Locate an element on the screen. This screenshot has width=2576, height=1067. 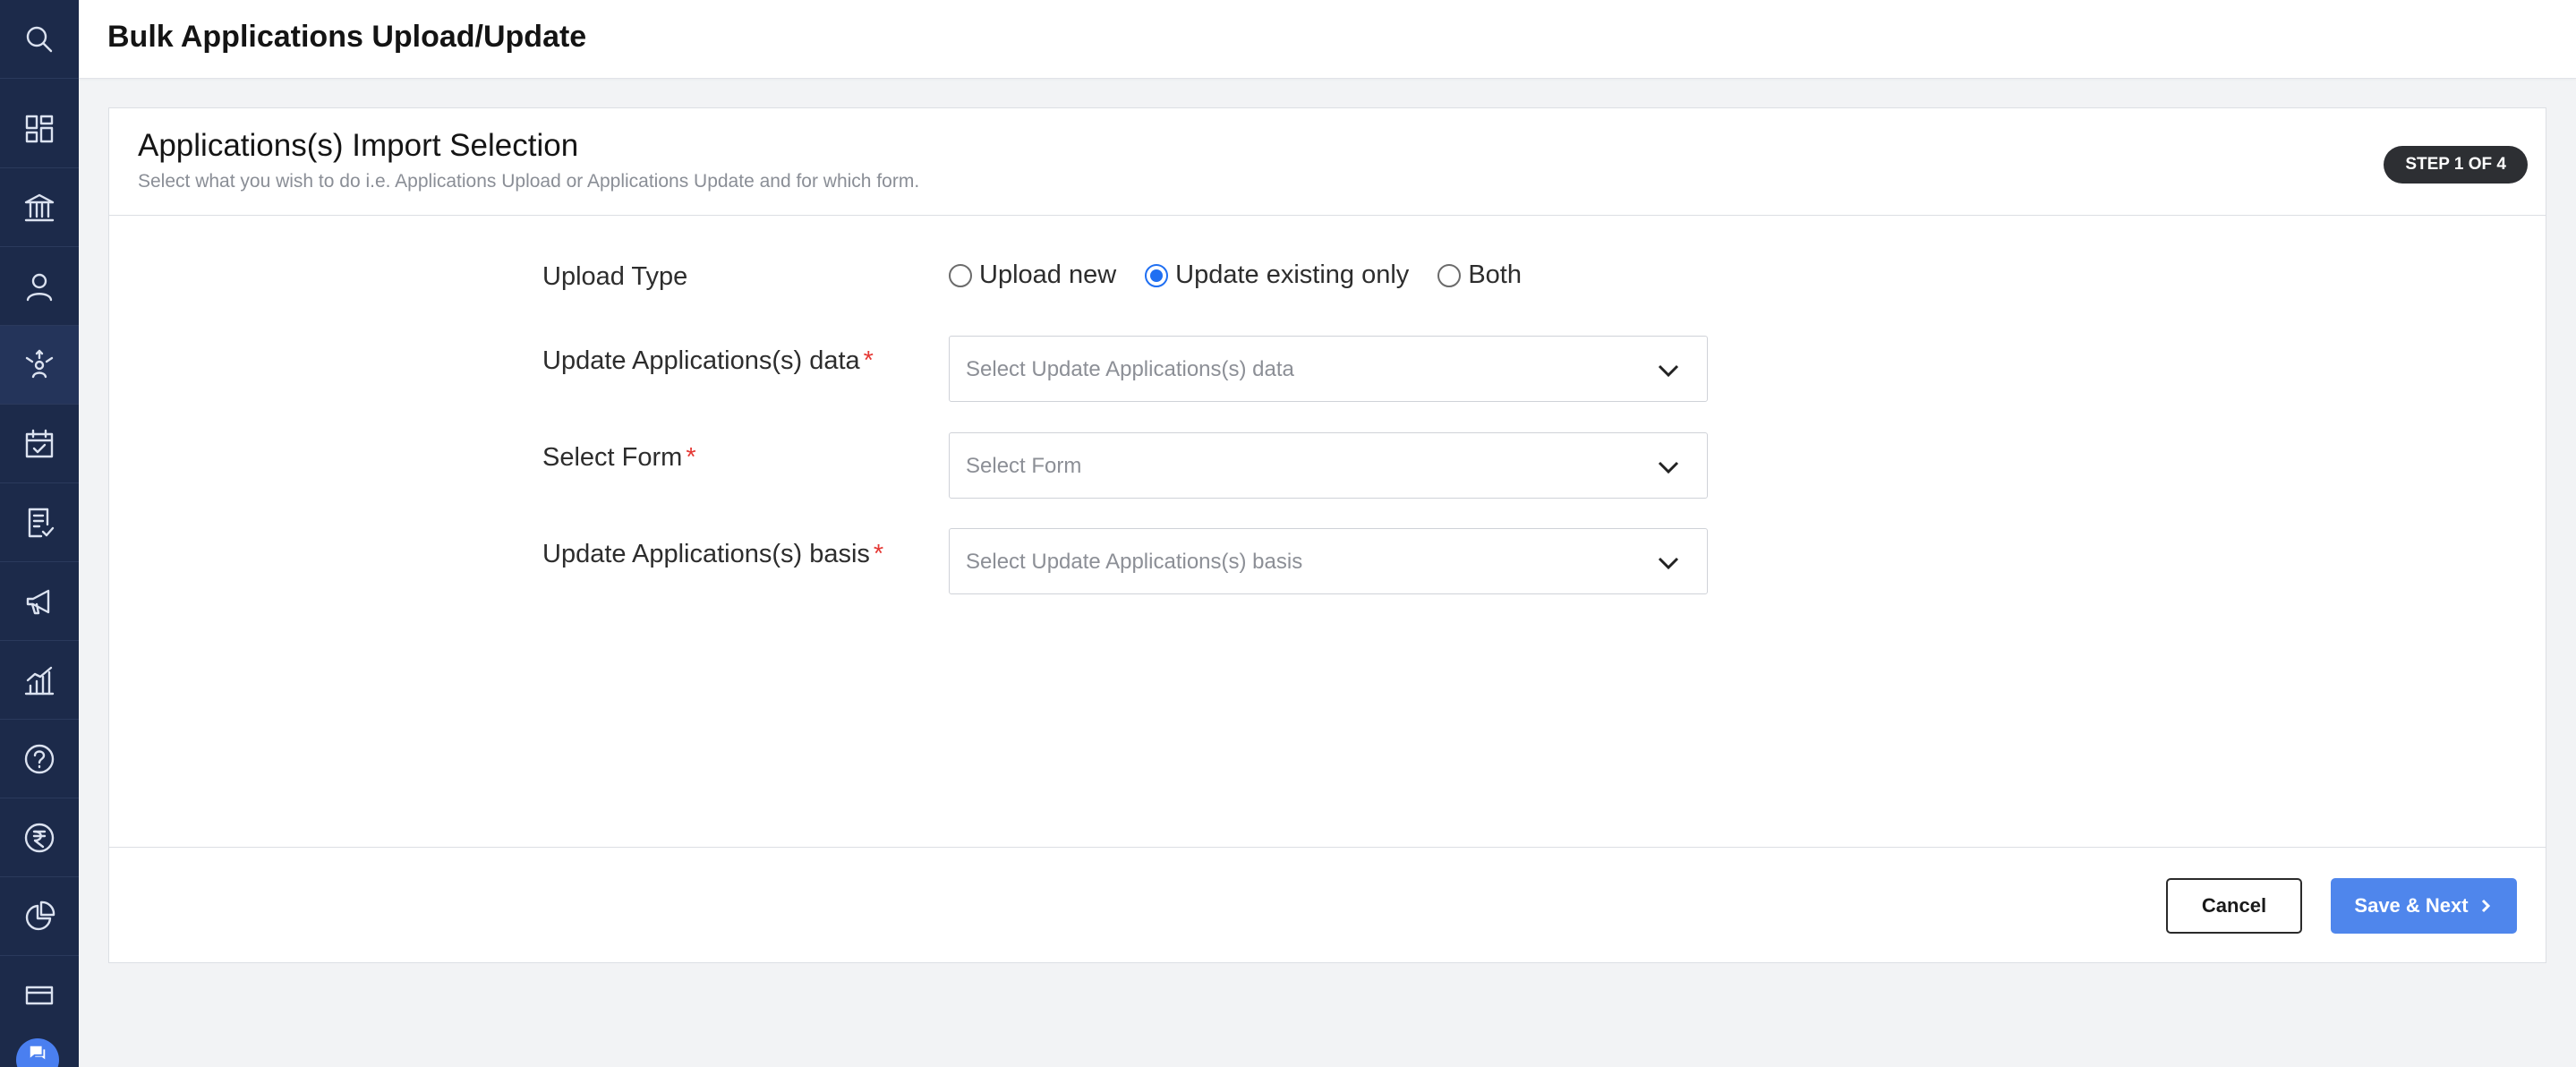
sidebar-item-user is located at coordinates (39, 286).